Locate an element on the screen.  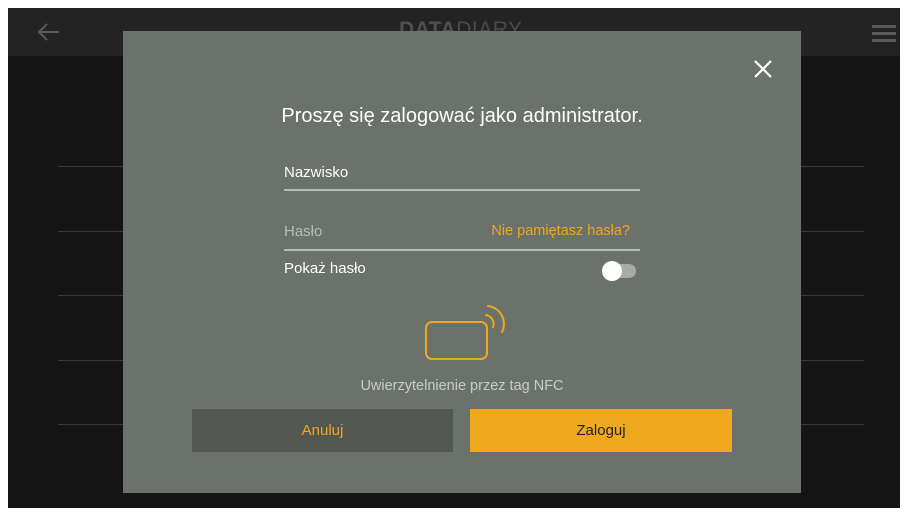
show-password-toggle is located at coordinates (619, 271).